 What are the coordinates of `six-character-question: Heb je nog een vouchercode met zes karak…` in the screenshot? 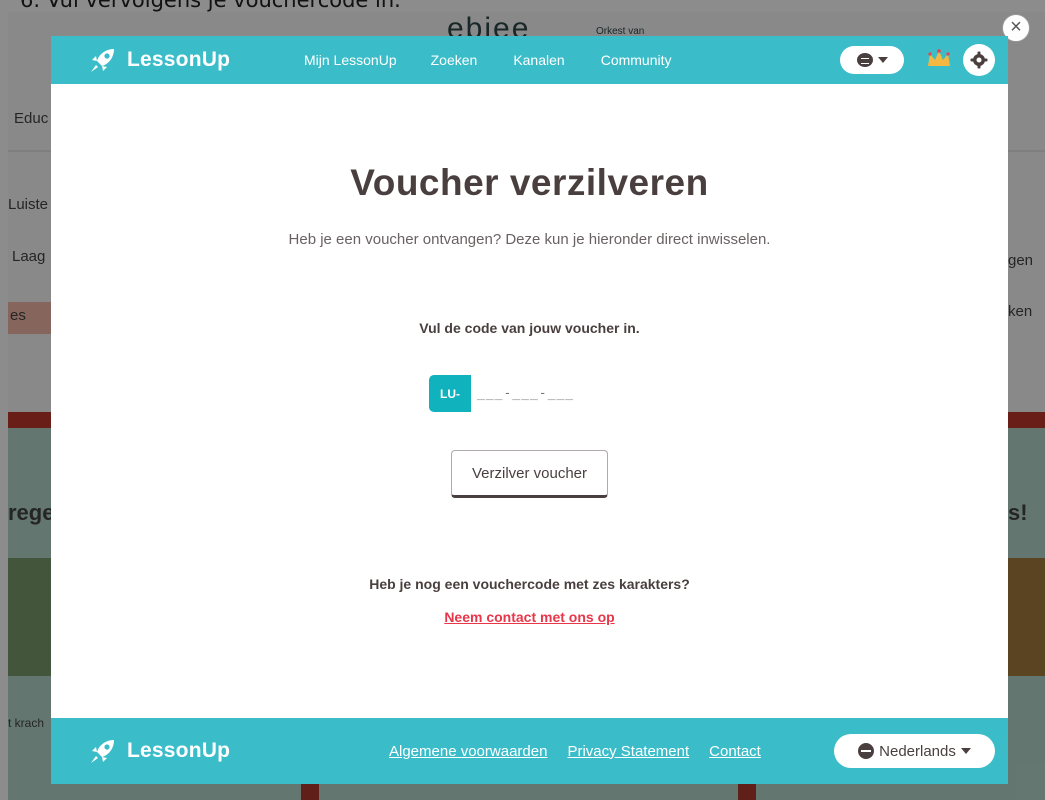 It's located at (529, 584).